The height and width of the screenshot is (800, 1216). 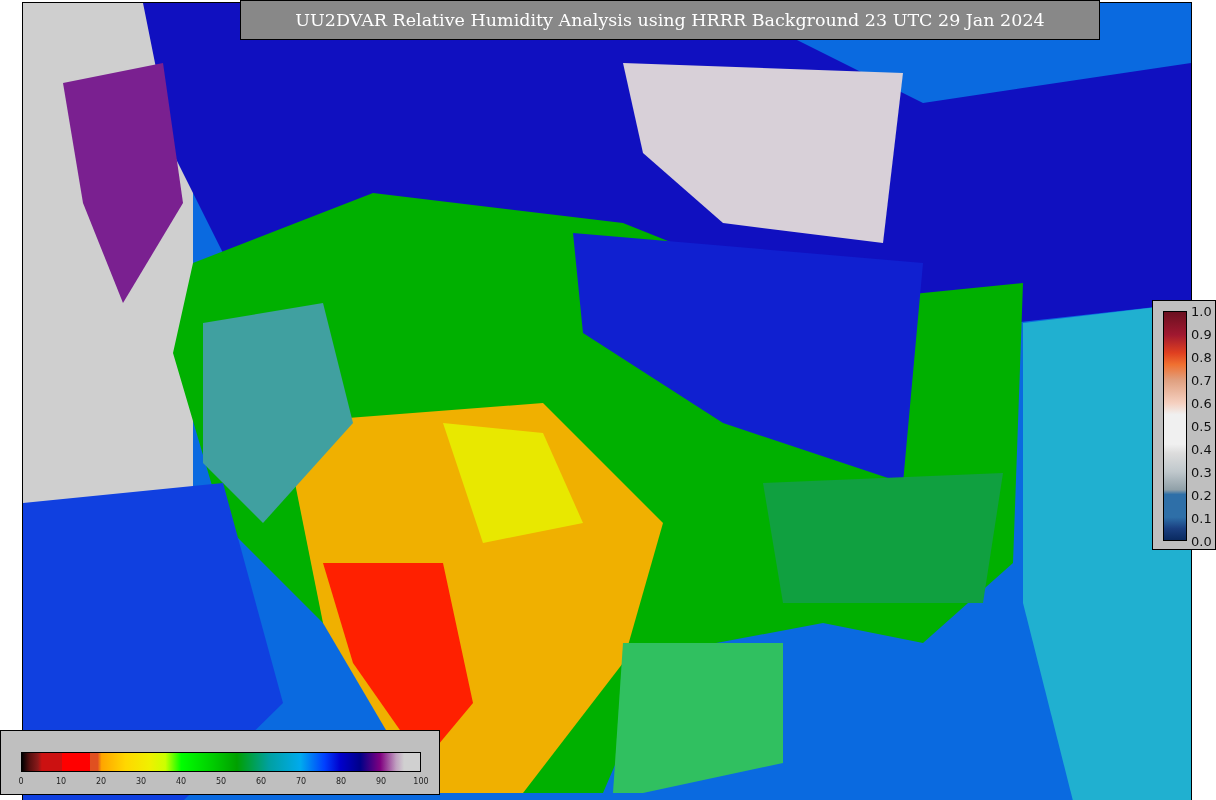 I want to click on colorbar-tick-label: 80, so click(x=341, y=781).